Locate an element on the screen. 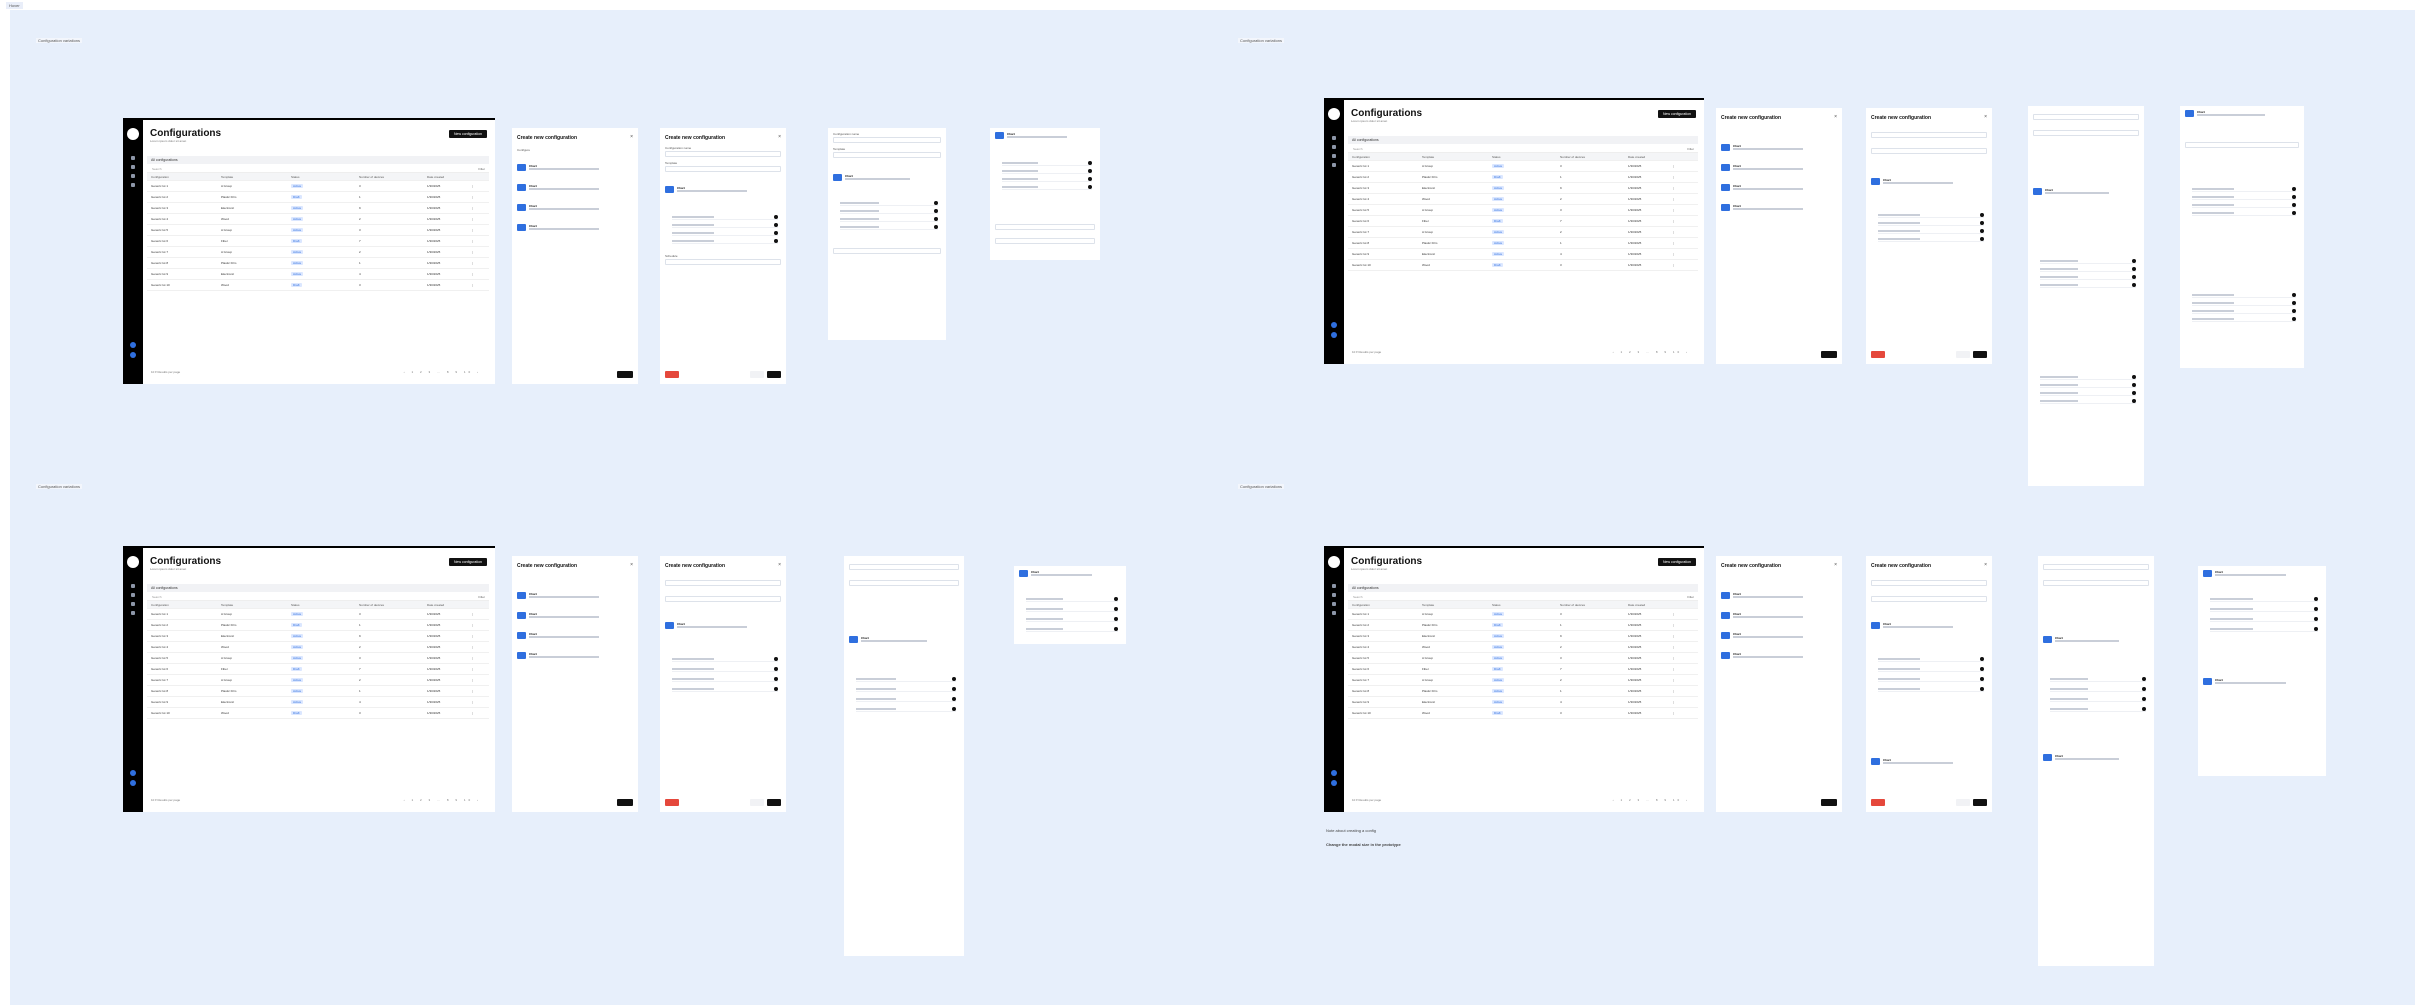 The width and height of the screenshot is (2425, 1005). search-input: Search Filter is located at coordinates (318, 597).